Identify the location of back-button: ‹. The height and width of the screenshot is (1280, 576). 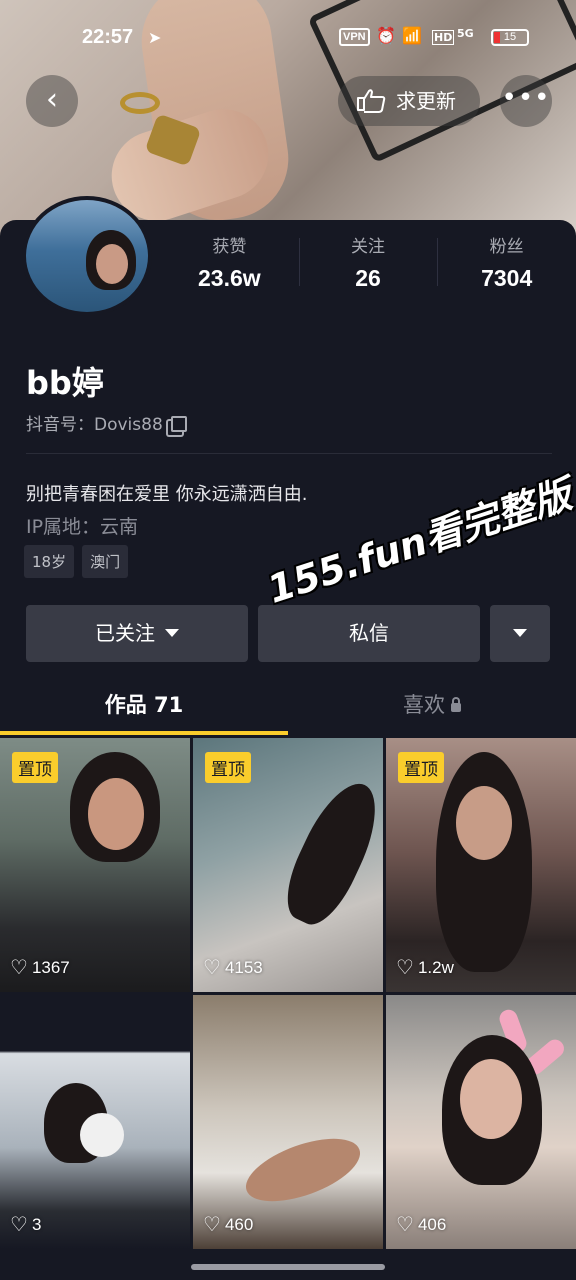
(52, 101).